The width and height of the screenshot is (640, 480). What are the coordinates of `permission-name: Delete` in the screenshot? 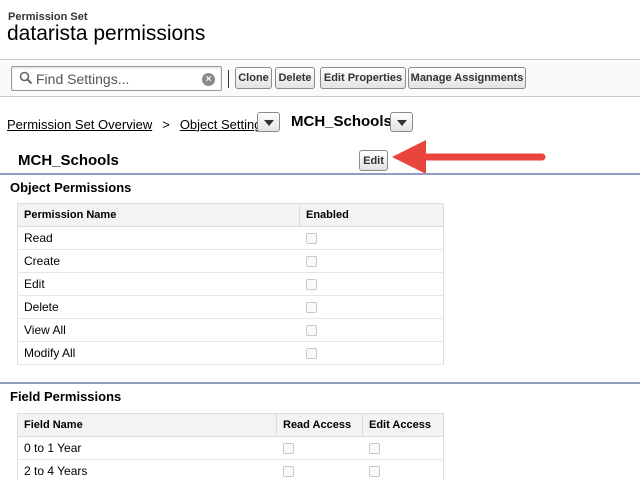 It's located at (158, 307).